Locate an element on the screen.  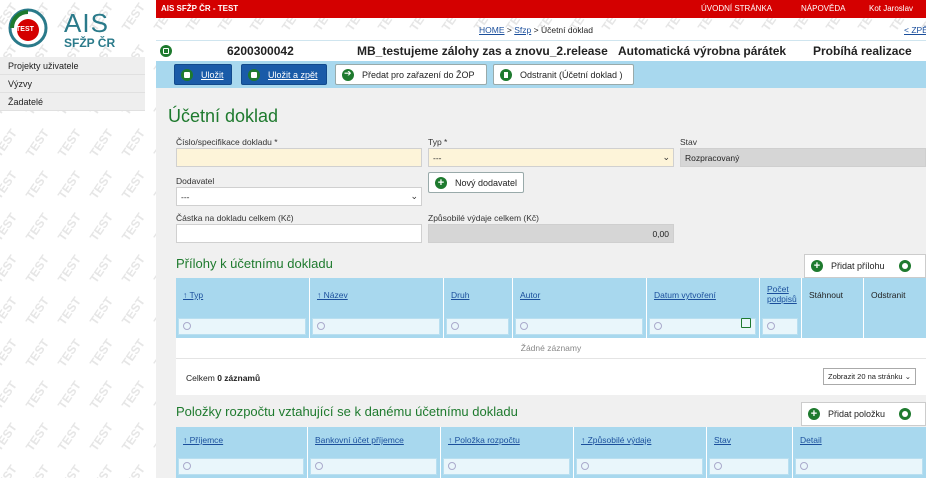
save-button: Uložit is located at coordinates (203, 74).